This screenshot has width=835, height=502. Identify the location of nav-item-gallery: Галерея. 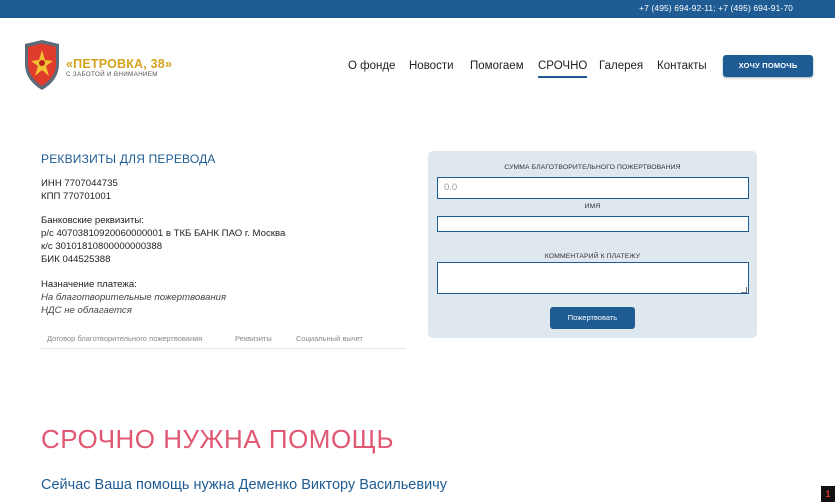
(621, 66).